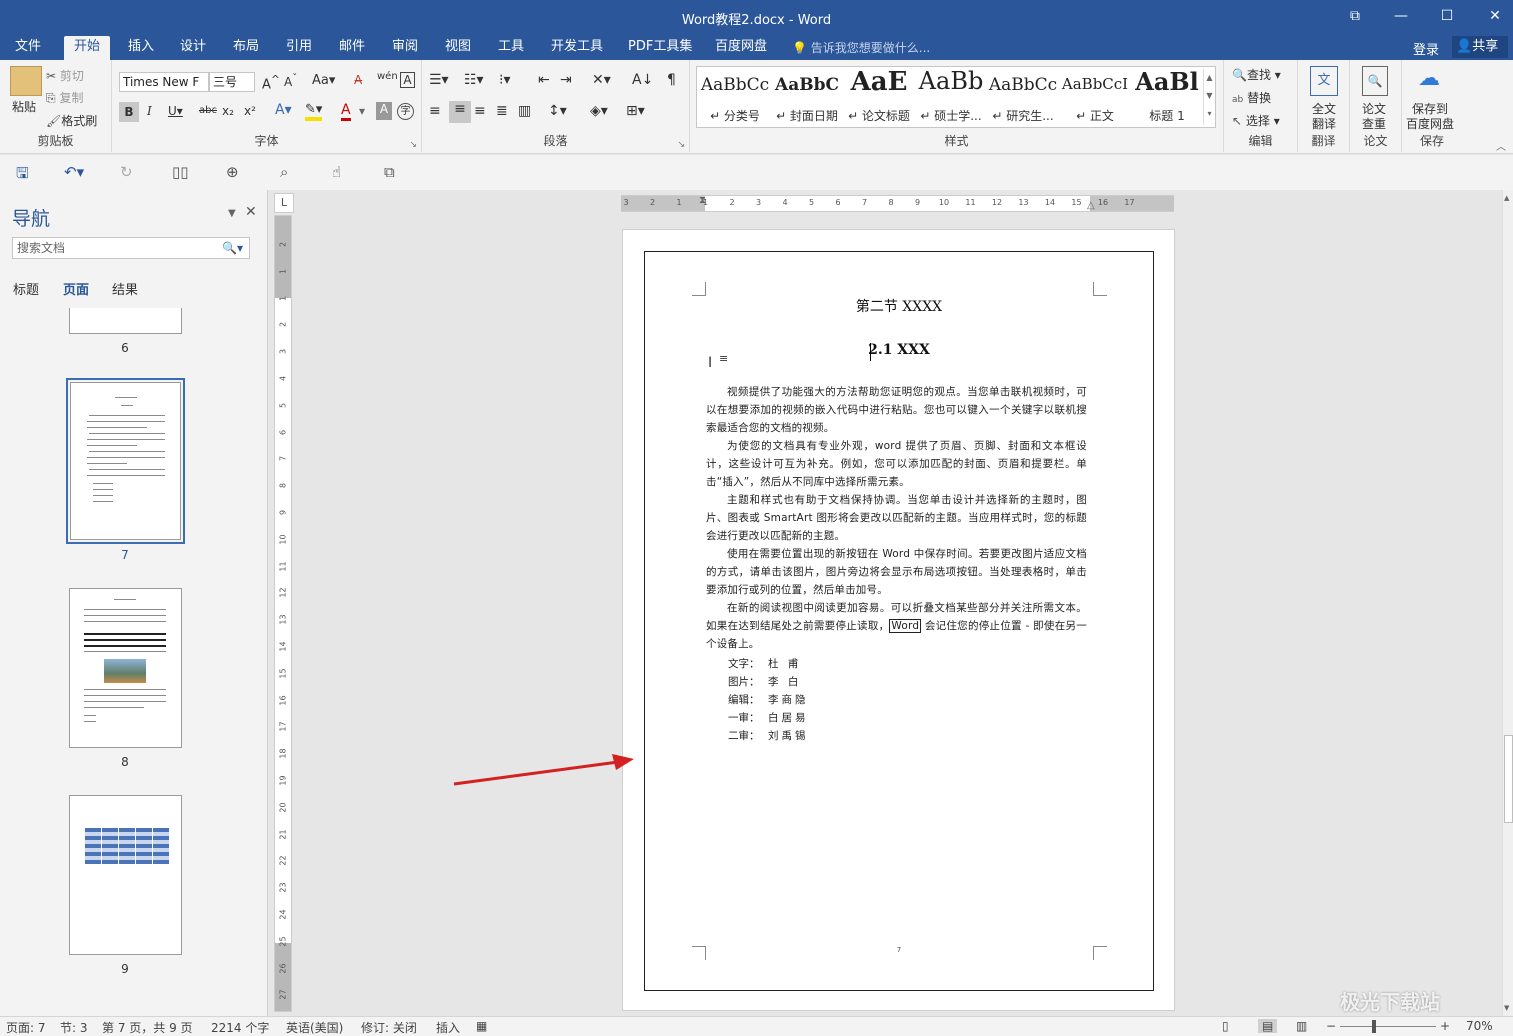 This screenshot has width=1513, height=1036. What do you see at coordinates (284, 203) in the screenshot?
I see `tab-selector: L` at bounding box center [284, 203].